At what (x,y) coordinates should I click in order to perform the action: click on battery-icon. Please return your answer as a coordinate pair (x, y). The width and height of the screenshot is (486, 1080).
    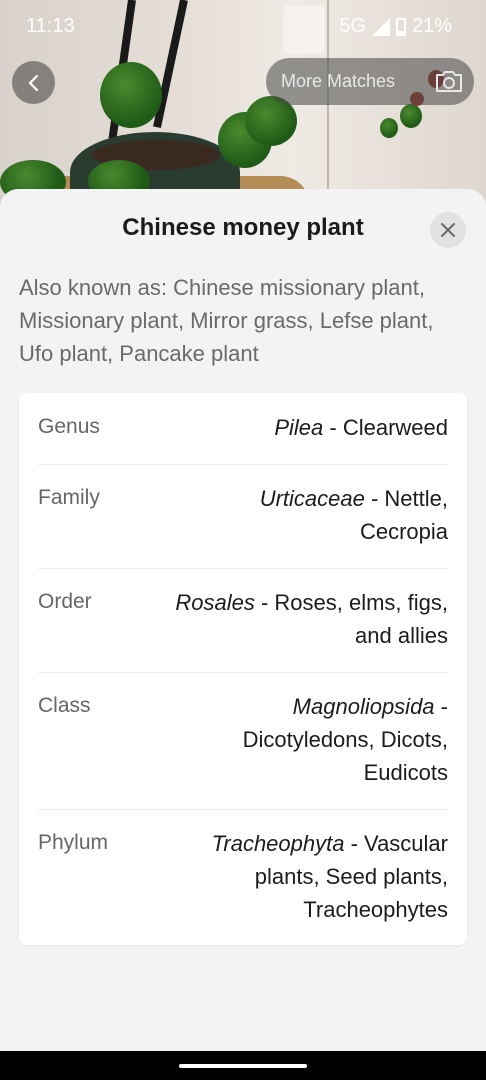
    Looking at the image, I should click on (400, 26).